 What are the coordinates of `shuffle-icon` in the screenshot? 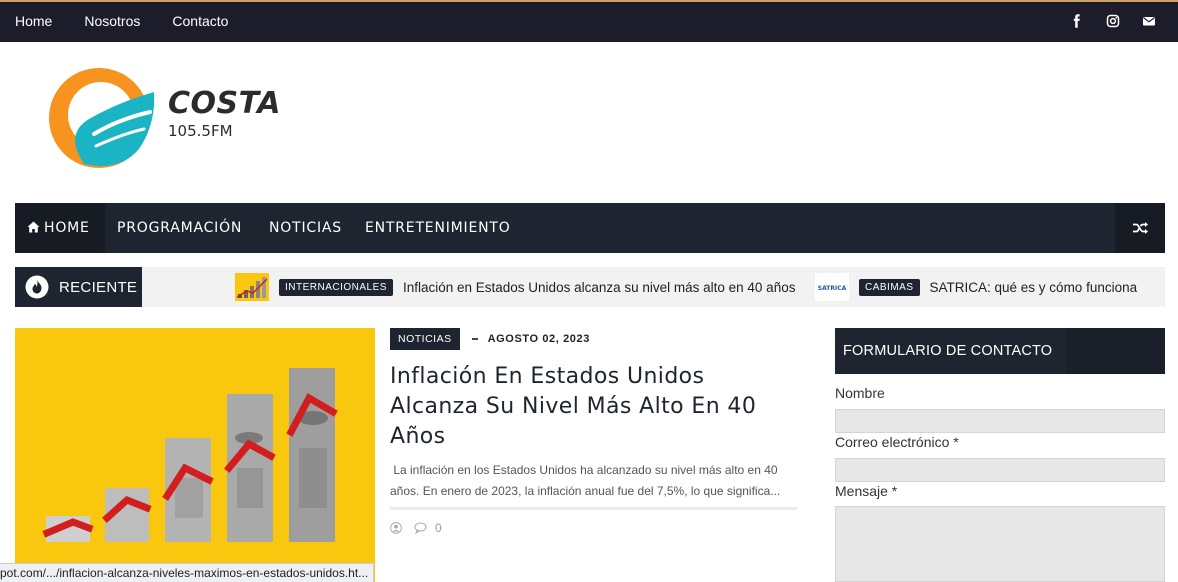 It's located at (1140, 228).